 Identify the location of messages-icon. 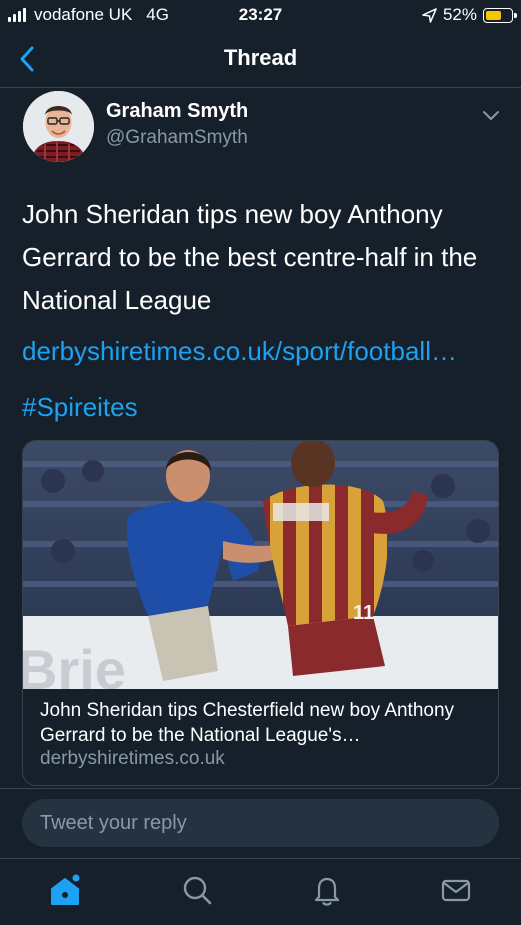
(456, 890).